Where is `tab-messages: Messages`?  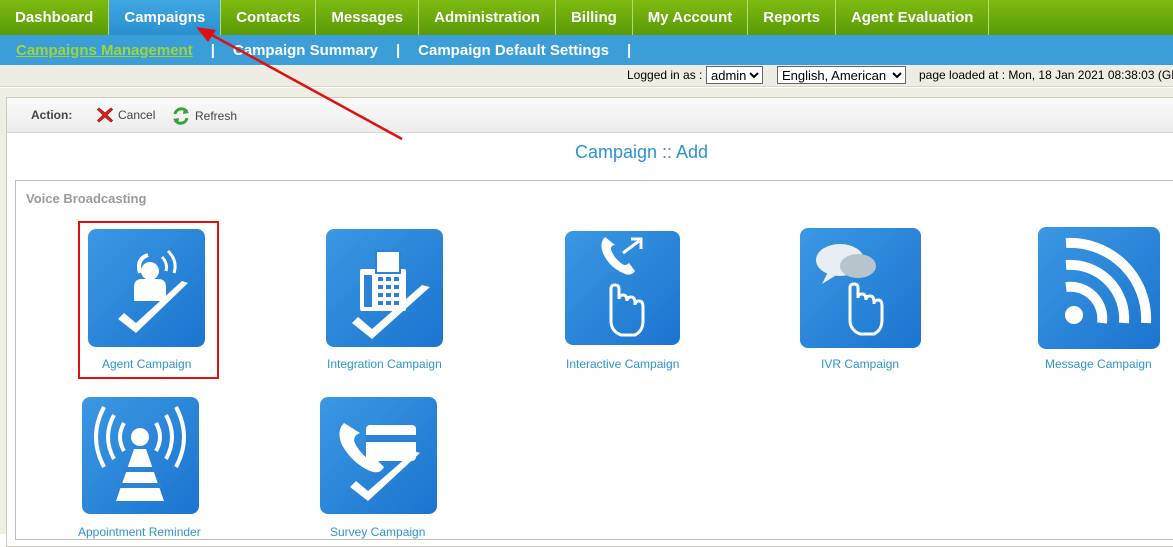 tab-messages: Messages is located at coordinates (368, 17).